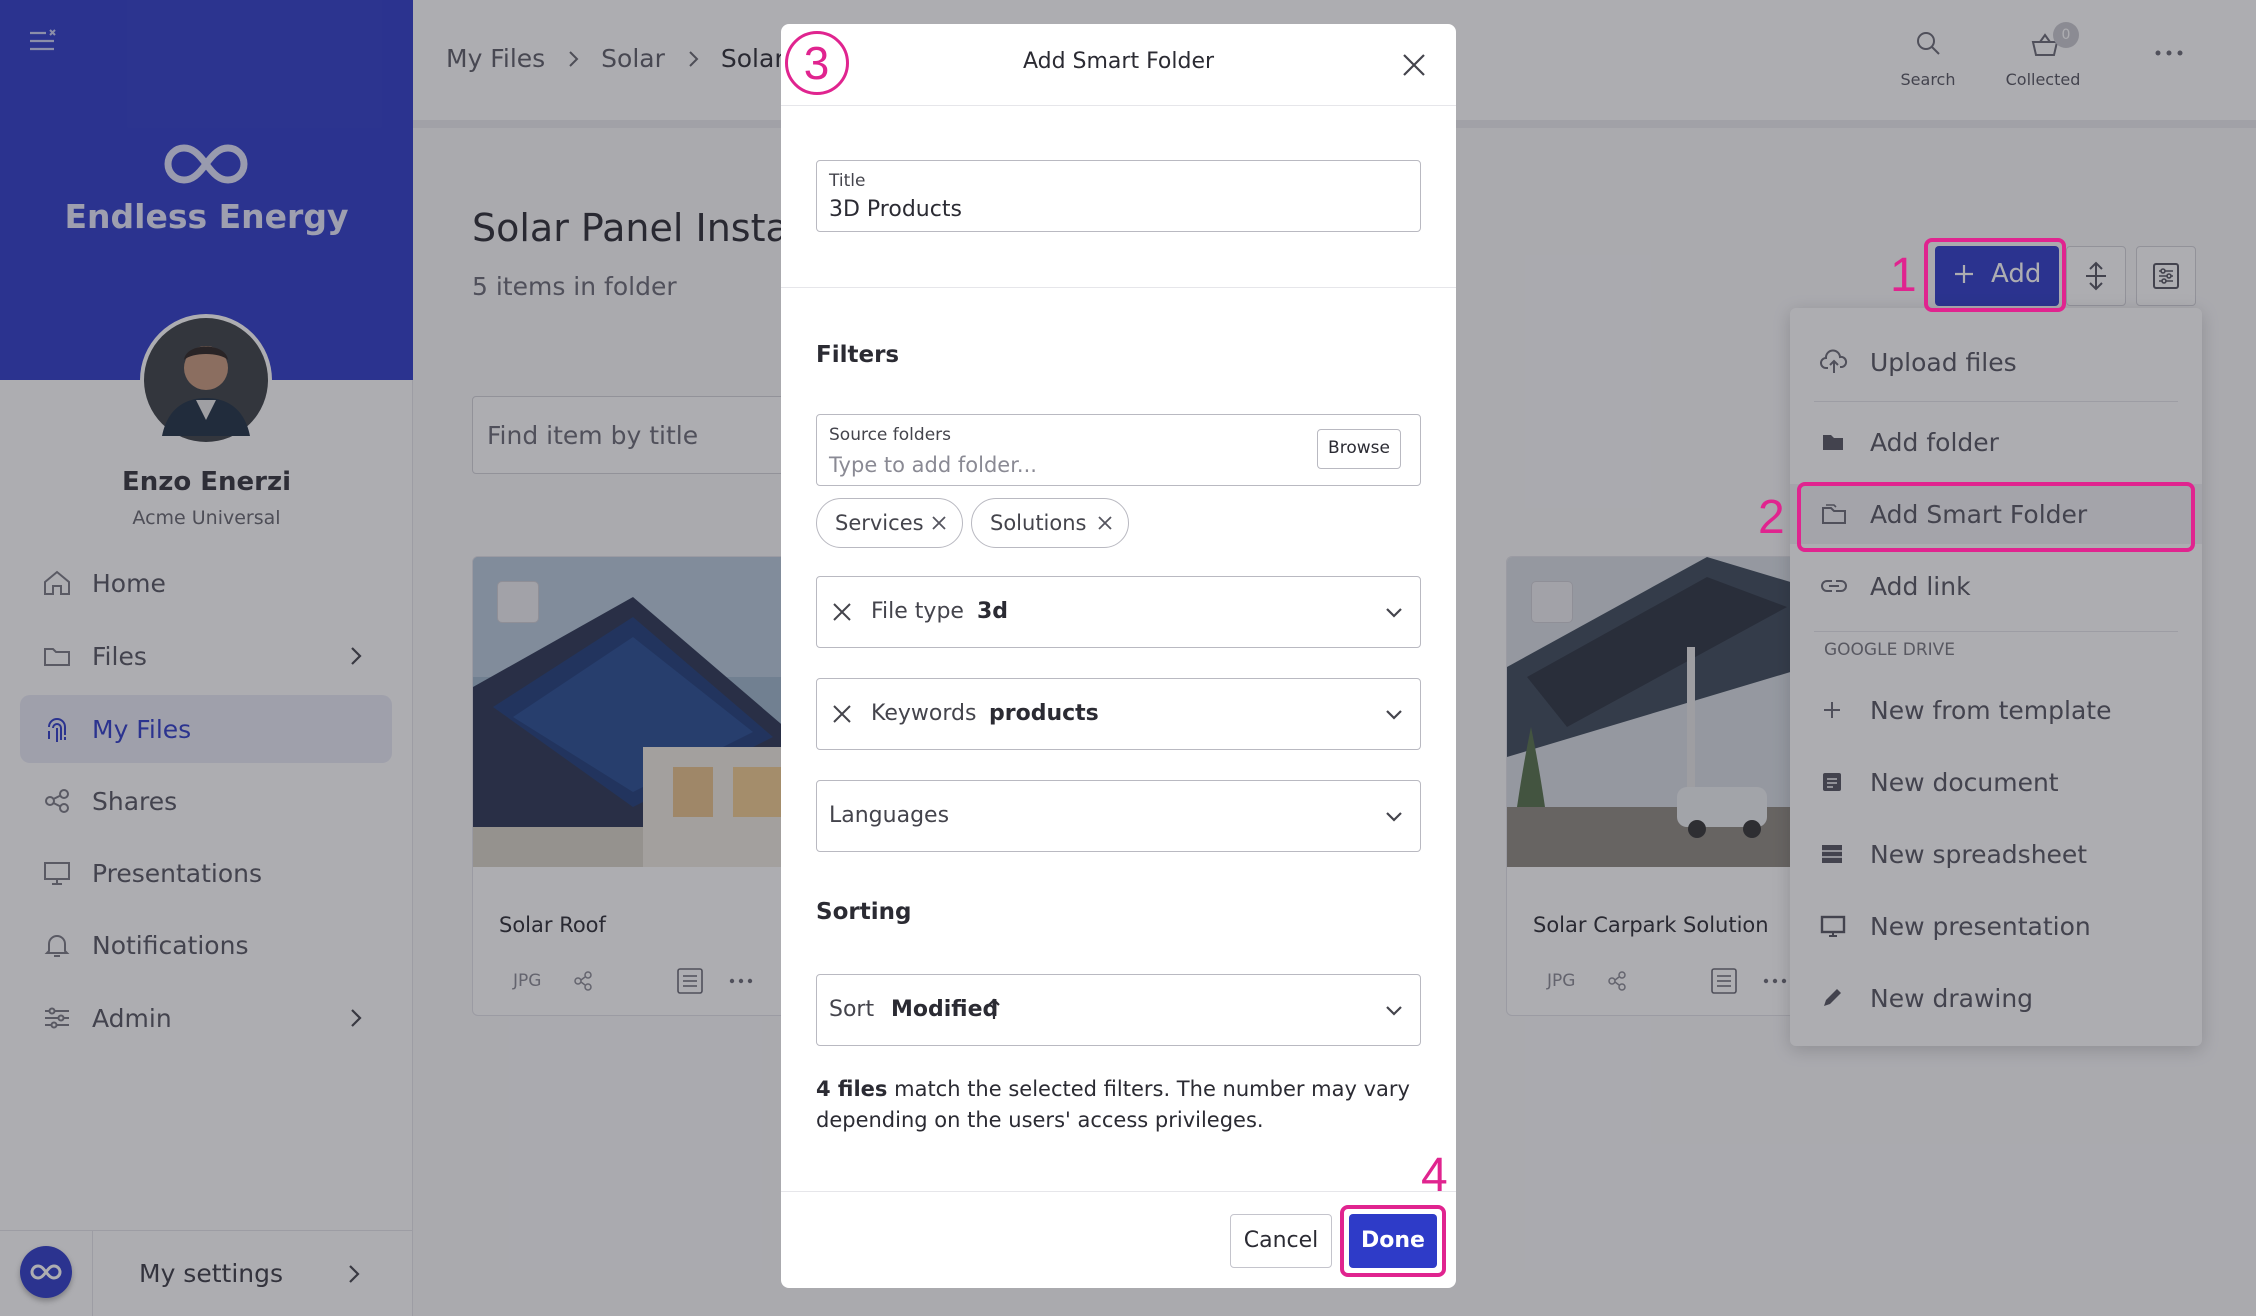  What do you see at coordinates (945, 1009) in the screenshot?
I see `sort-value: Modified` at bounding box center [945, 1009].